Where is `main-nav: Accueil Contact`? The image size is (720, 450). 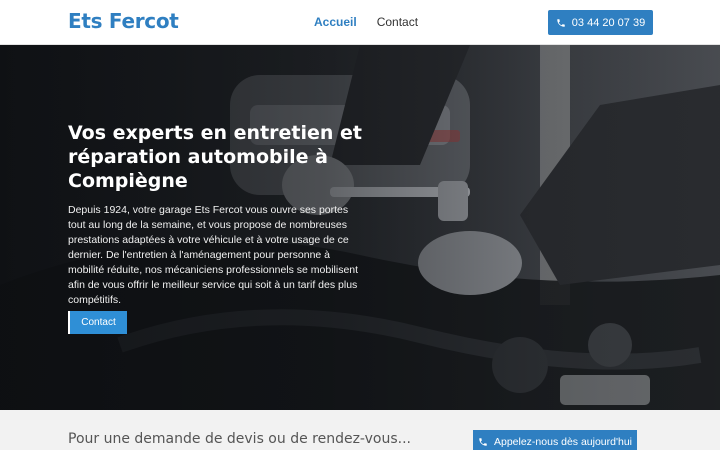
main-nav: Accueil Contact is located at coordinates (366, 22).